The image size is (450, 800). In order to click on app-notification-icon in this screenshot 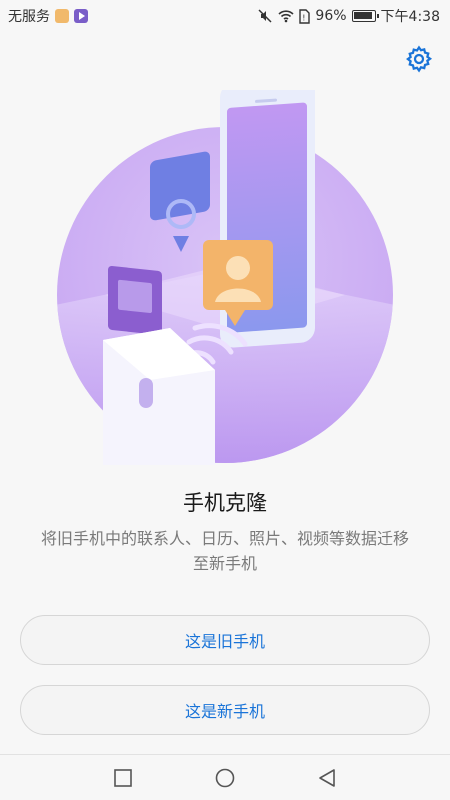, I will do `click(62, 16)`.